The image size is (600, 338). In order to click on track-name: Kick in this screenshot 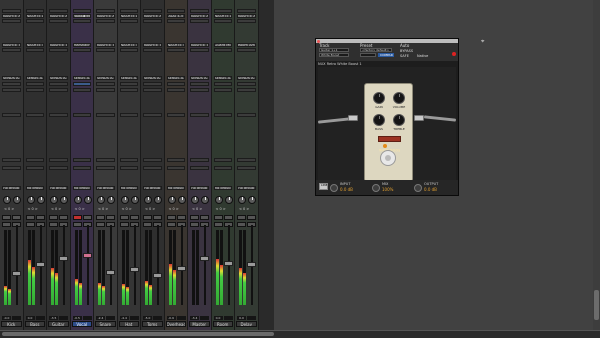, I will do `click(11, 324)`.